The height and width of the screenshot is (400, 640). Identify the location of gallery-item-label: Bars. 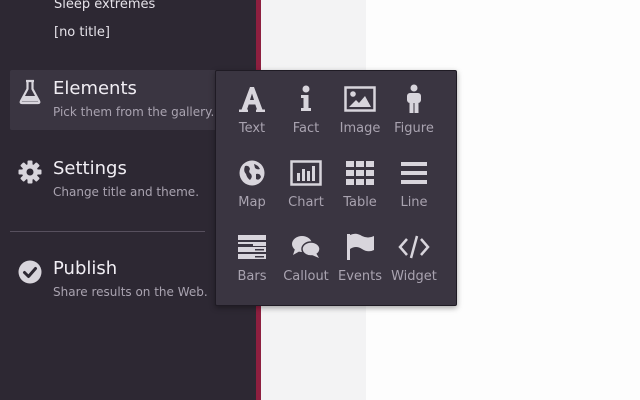
(252, 276).